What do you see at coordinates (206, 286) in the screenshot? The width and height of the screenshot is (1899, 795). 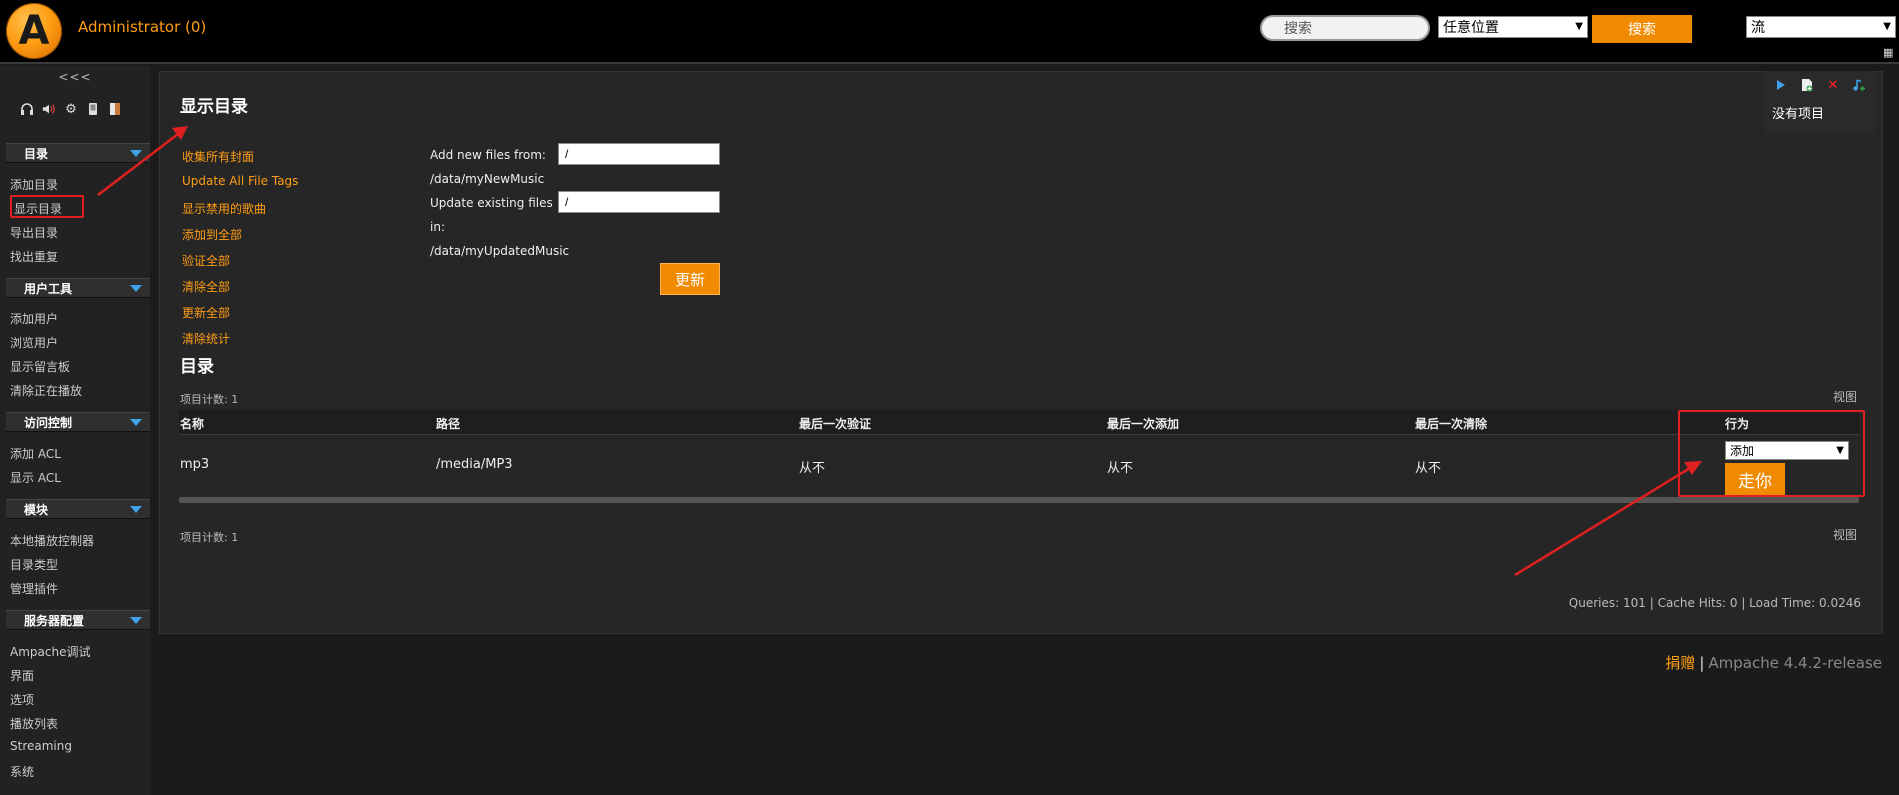 I see `action-clean-all: 清除全部` at bounding box center [206, 286].